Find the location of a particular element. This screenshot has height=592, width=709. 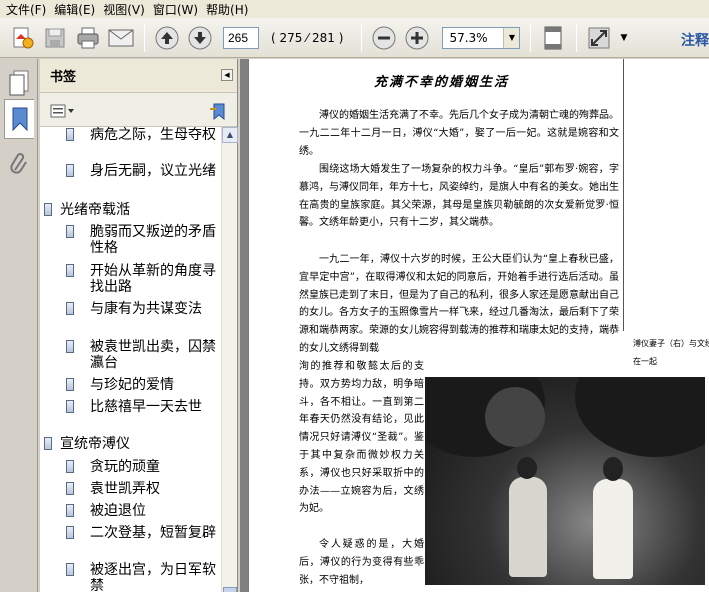

expand-bookmark-icon is located at coordinates (218, 111).